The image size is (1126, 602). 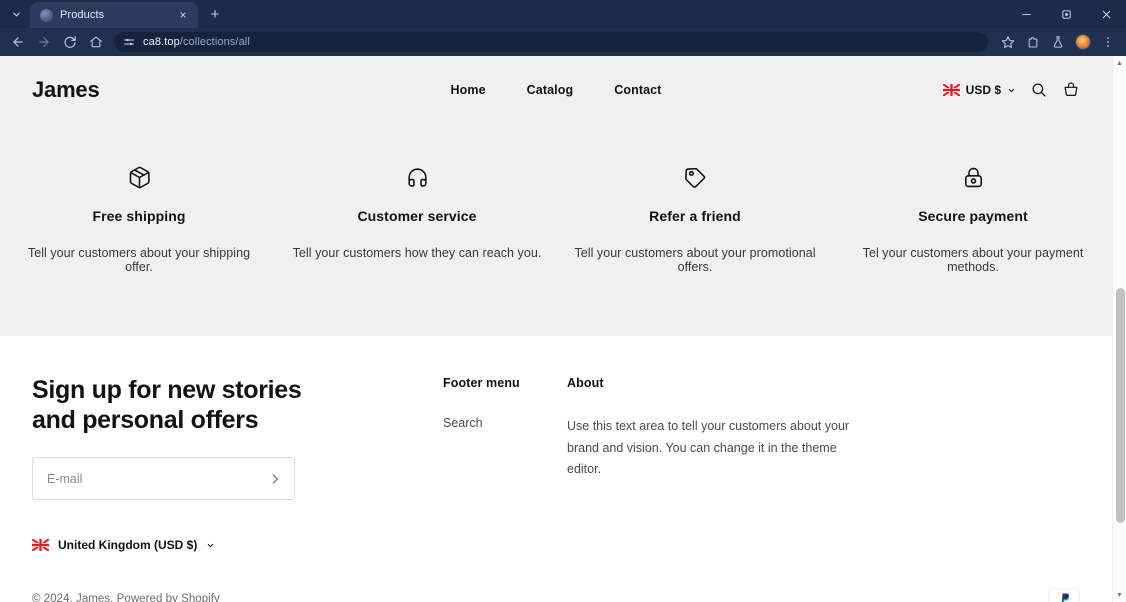 I want to click on about-title: About, so click(x=585, y=383).